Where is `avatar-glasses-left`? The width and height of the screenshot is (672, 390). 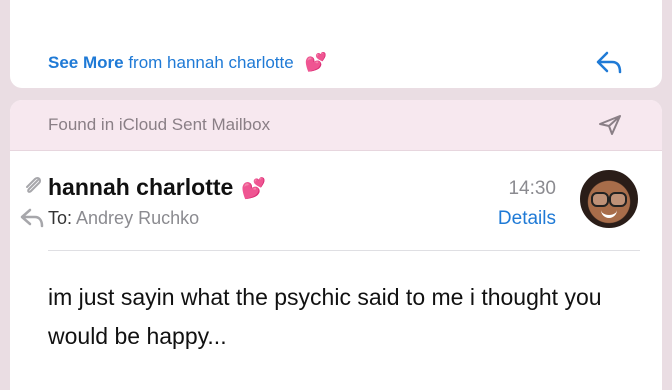 avatar-glasses-left is located at coordinates (600, 199).